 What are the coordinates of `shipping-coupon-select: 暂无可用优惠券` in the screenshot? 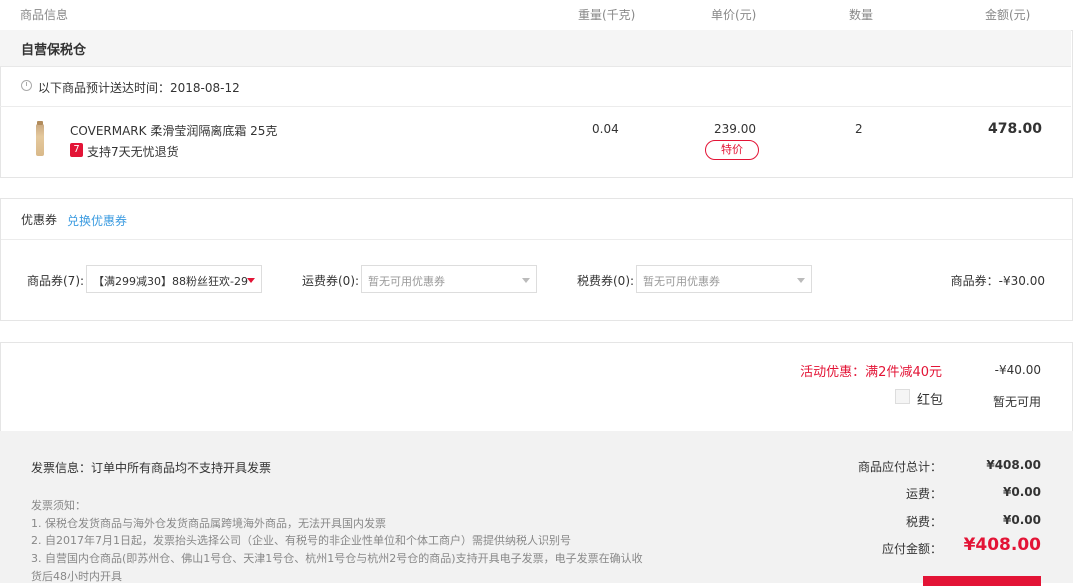 It's located at (449, 279).